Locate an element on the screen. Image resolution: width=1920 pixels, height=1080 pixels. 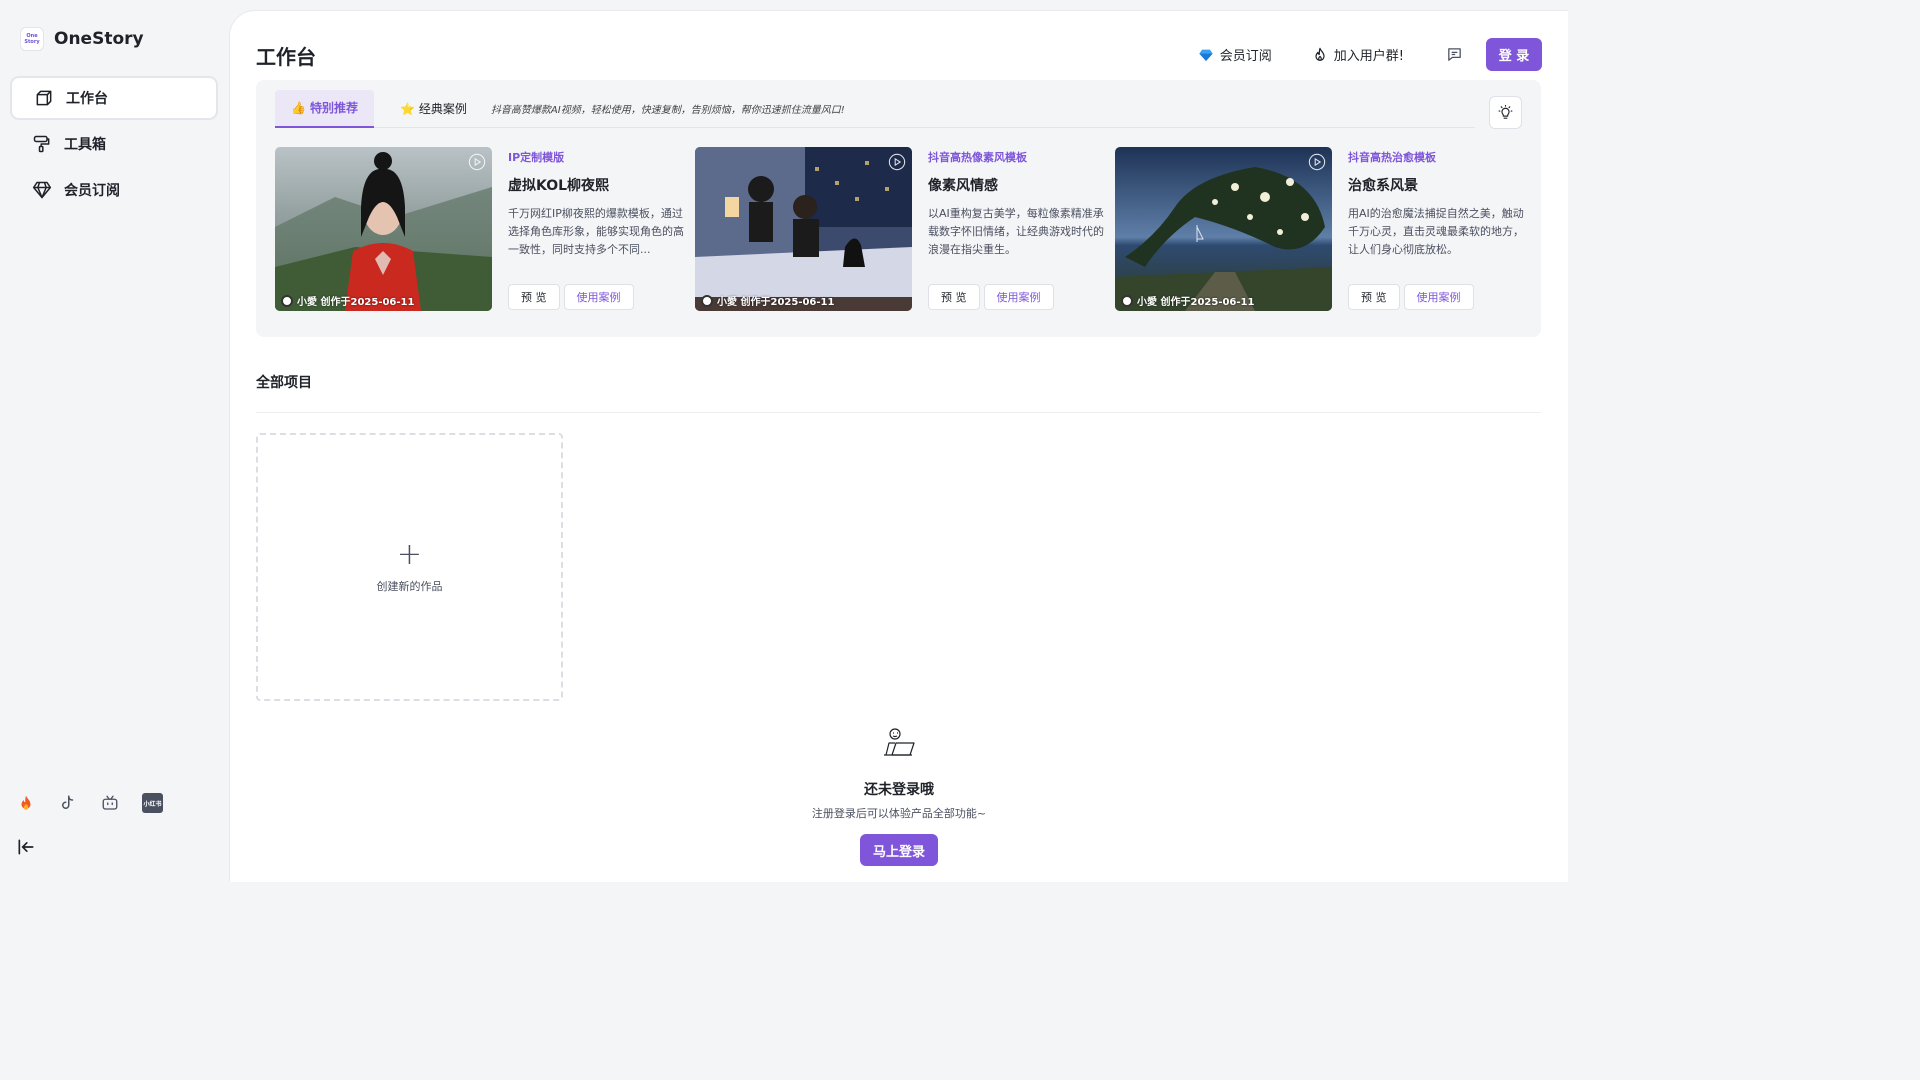
tab-label: 经典案例 is located at coordinates (442, 109).